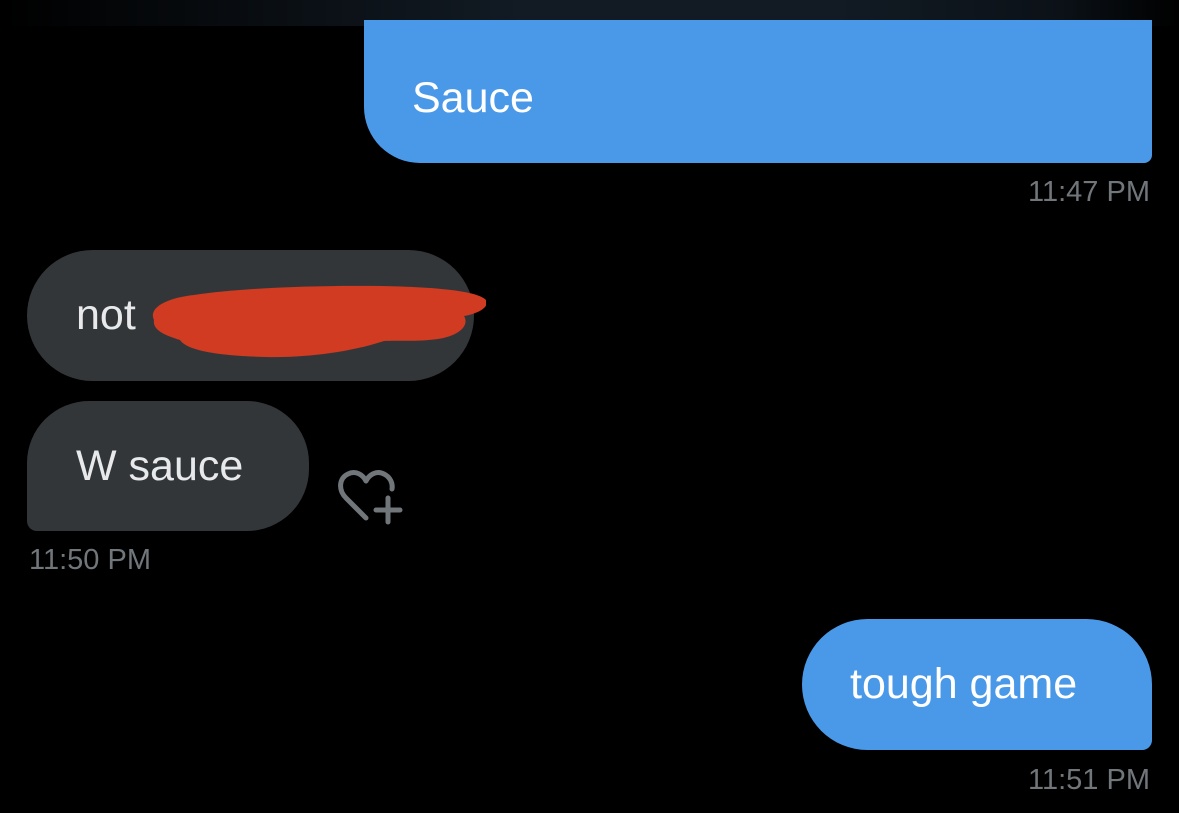  Describe the element at coordinates (160, 465) in the screenshot. I see `message-text: W sauce` at that location.